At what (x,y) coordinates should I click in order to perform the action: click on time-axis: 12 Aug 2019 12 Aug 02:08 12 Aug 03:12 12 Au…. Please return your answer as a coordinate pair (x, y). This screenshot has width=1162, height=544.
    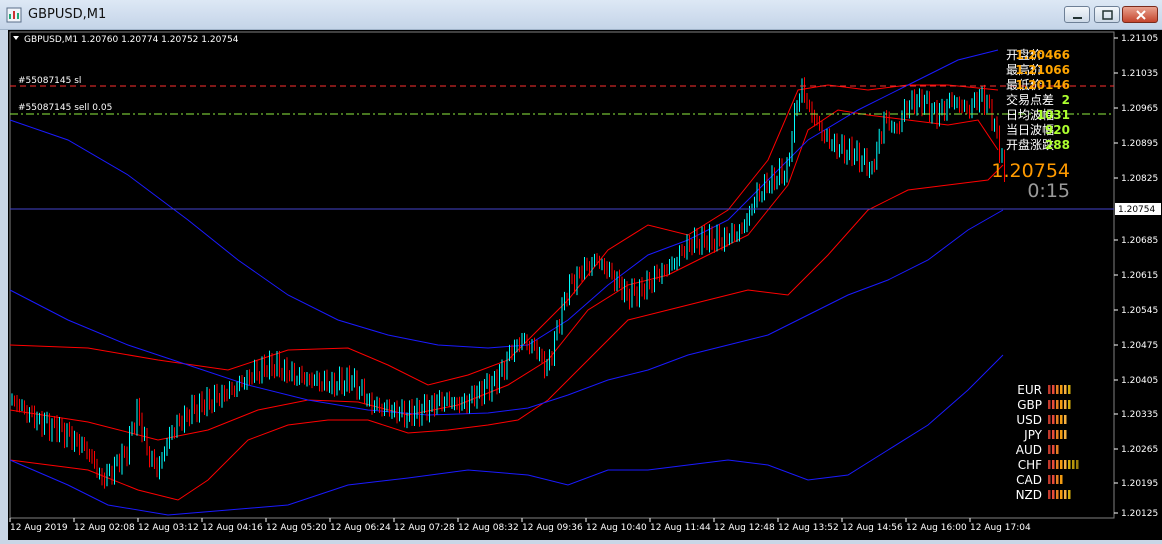
    Looking at the image, I should click on (520, 525).